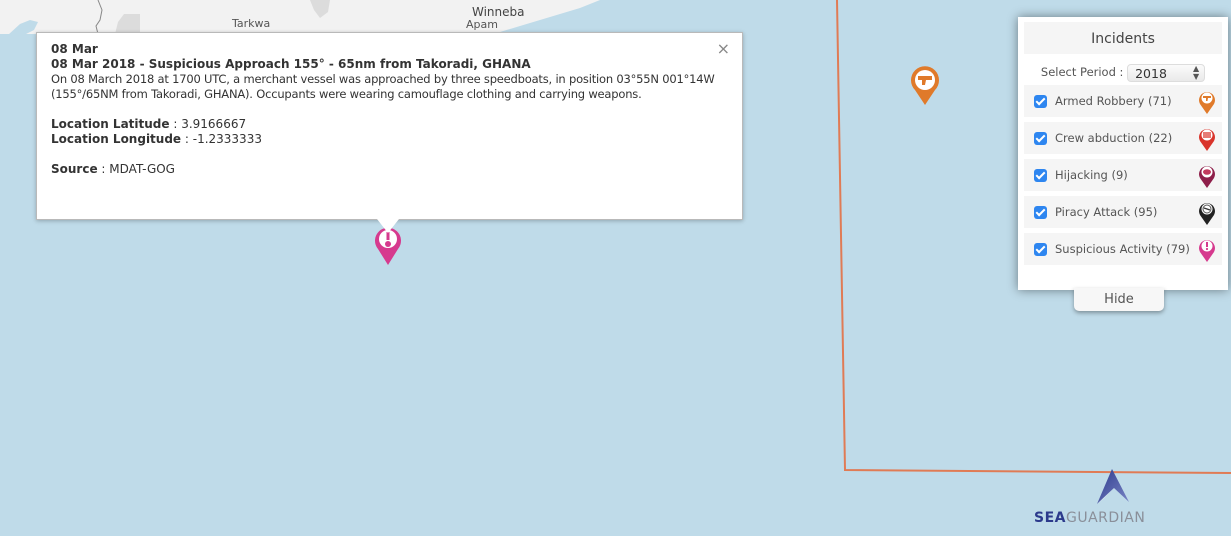 This screenshot has height=536, width=1231. Describe the element at coordinates (110, 124) in the screenshot. I see `latitude-label: Location Latitude` at that location.